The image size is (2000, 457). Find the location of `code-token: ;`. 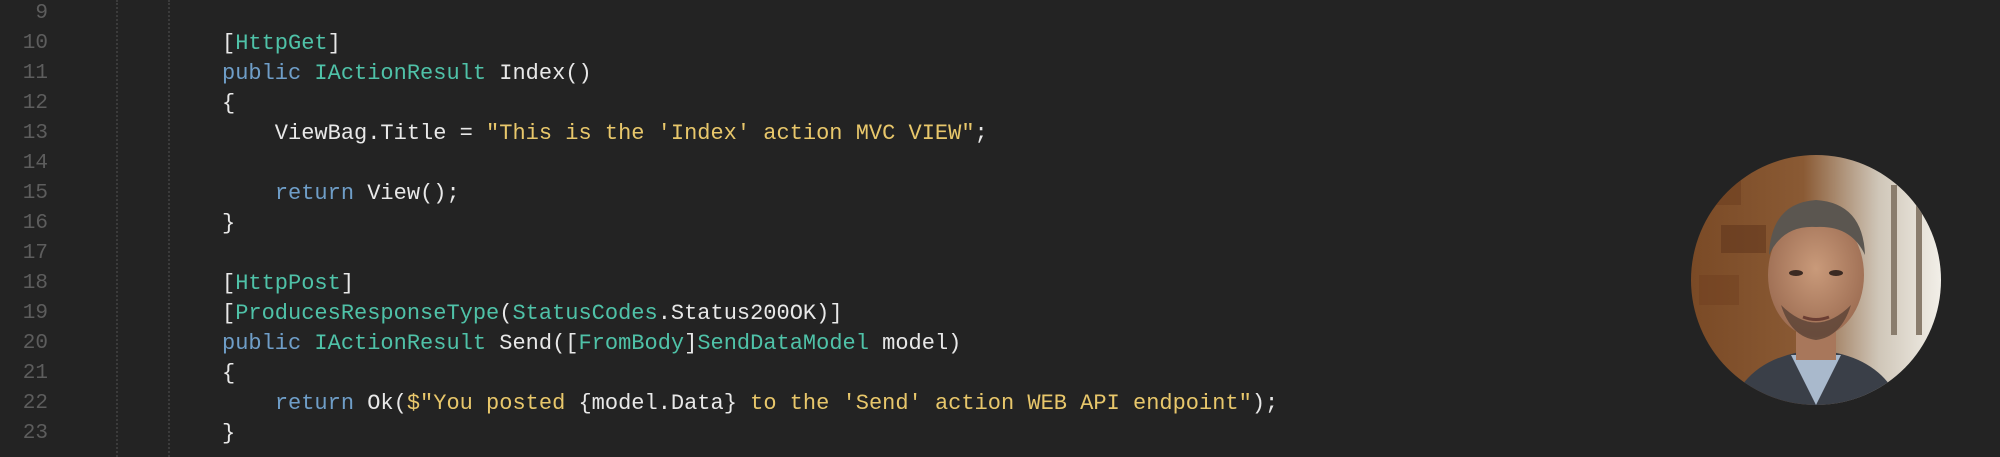

code-token: ; is located at coordinates (981, 133).